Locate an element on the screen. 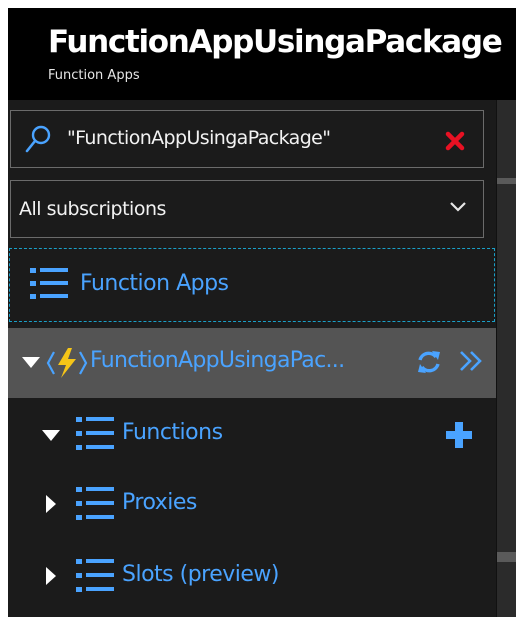  subscriptions-selected: All subscriptions is located at coordinates (92, 209).